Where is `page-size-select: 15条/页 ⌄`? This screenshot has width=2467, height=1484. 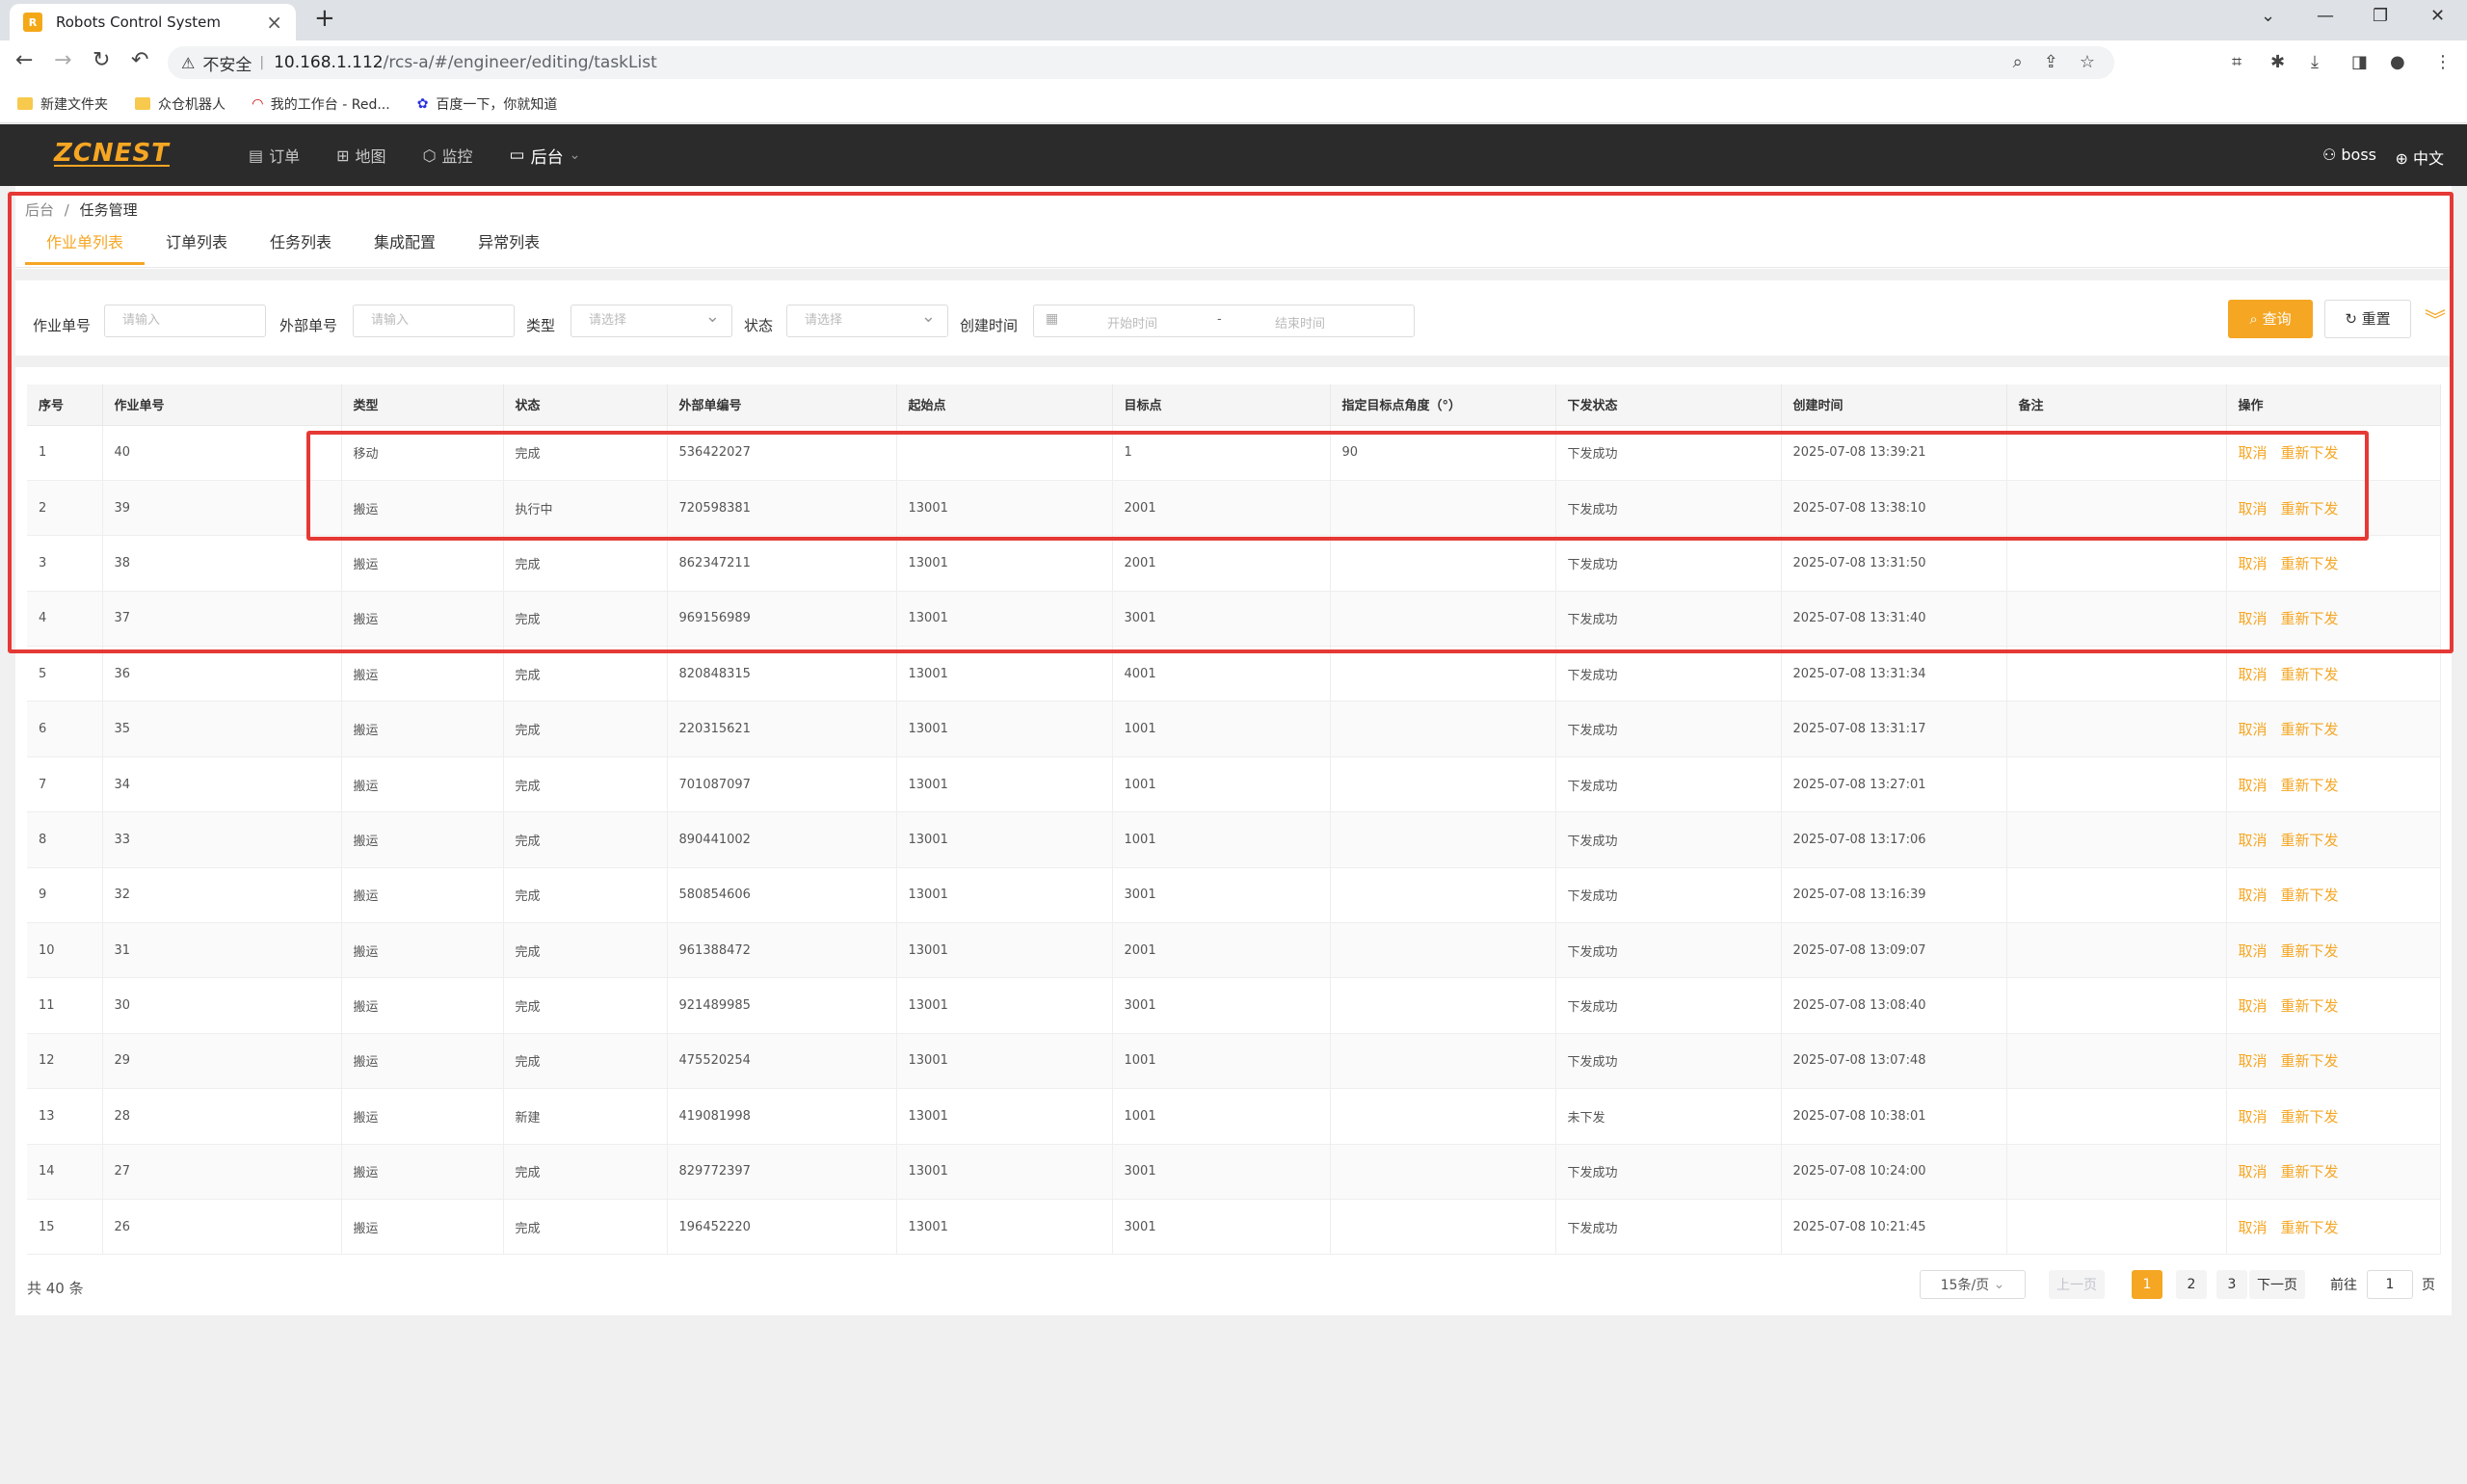 page-size-select: 15条/页 ⌄ is located at coordinates (1973, 1284).